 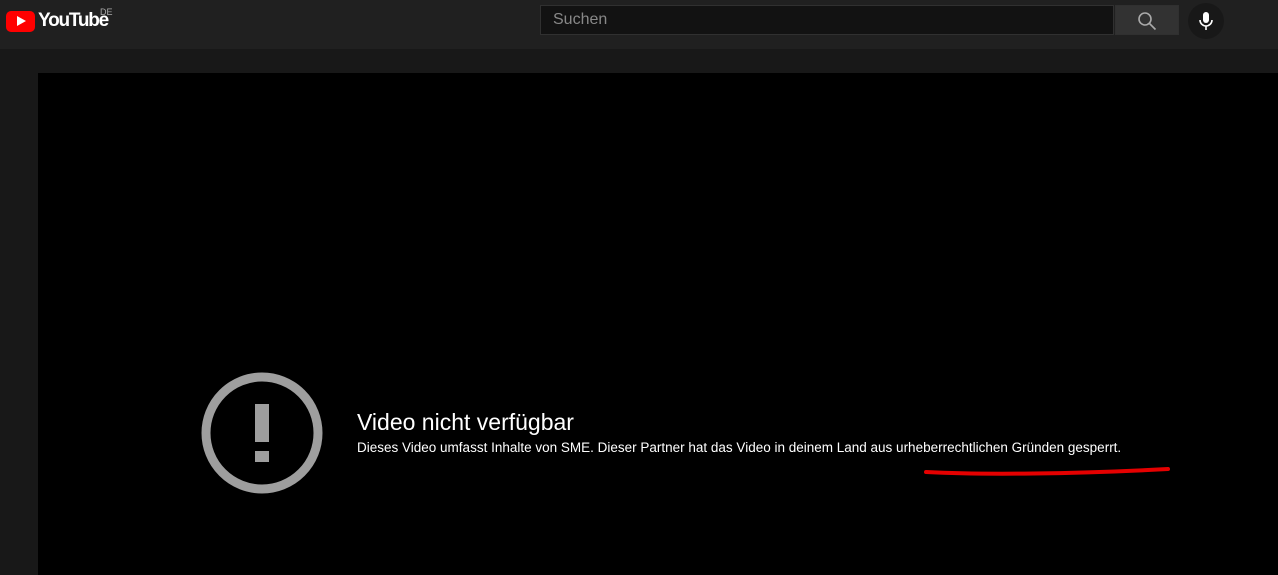 What do you see at coordinates (827, 20) in the screenshot?
I see `search-input: Suchen` at bounding box center [827, 20].